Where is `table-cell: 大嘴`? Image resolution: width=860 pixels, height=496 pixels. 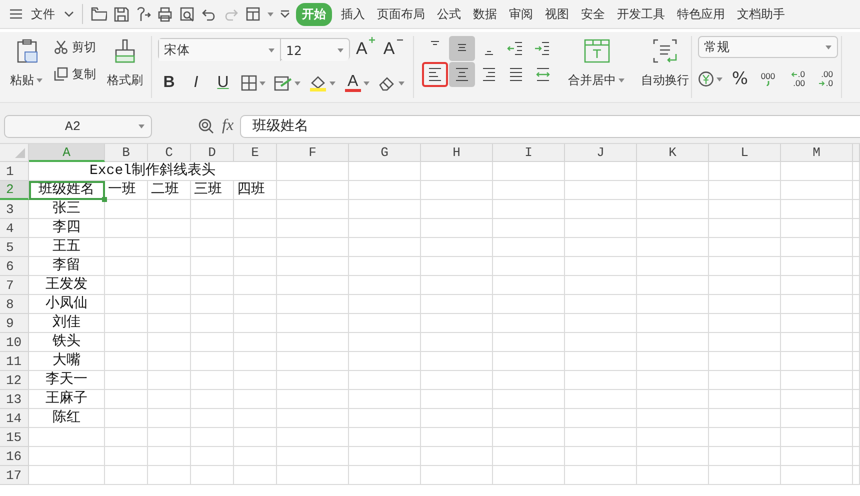 table-cell: 大嘴 is located at coordinates (67, 361).